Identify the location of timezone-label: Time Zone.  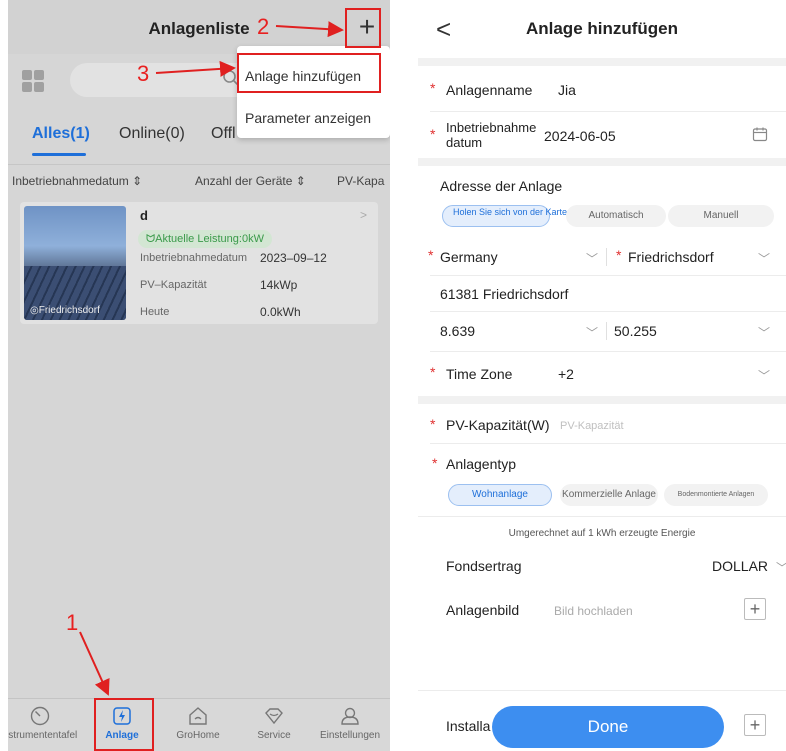
(479, 374).